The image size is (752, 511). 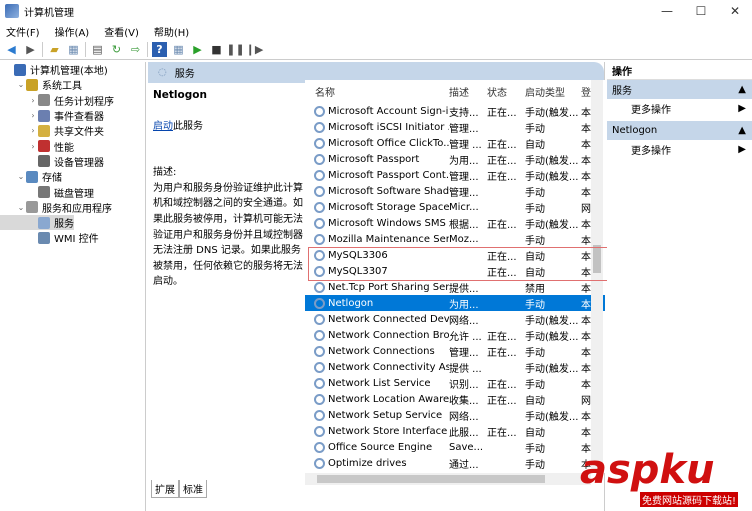 What do you see at coordinates (72, 84) in the screenshot?
I see `tree-item: ⌄ 系统工具` at bounding box center [72, 84].